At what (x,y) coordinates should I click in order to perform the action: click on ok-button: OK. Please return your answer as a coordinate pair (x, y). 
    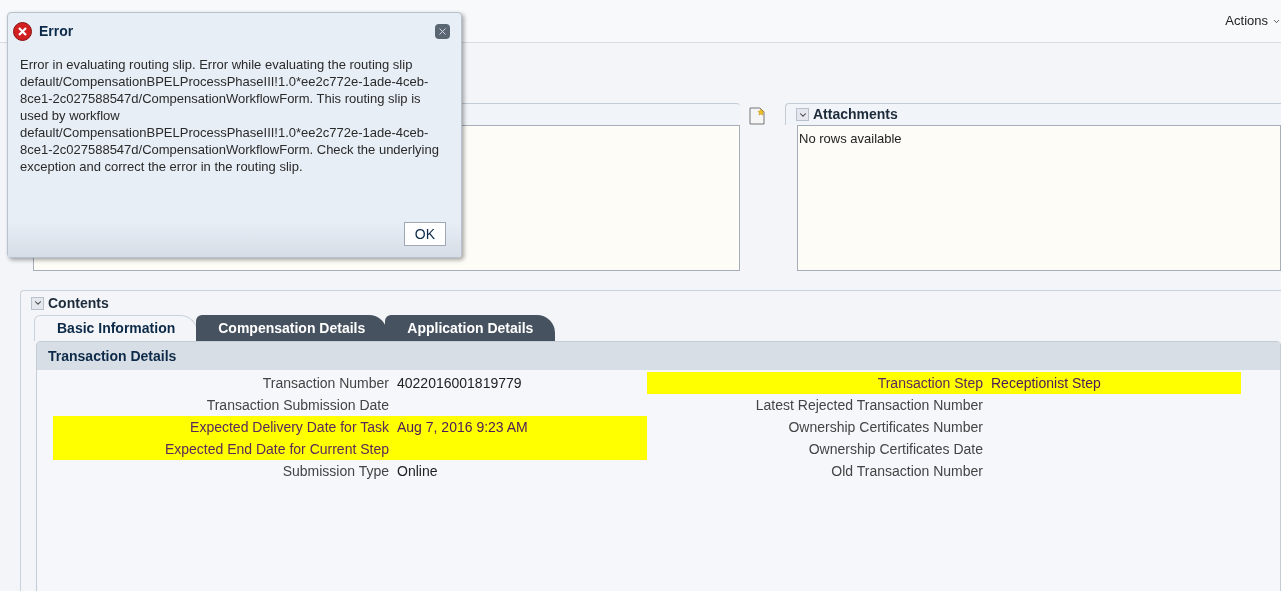
    Looking at the image, I should click on (424, 234).